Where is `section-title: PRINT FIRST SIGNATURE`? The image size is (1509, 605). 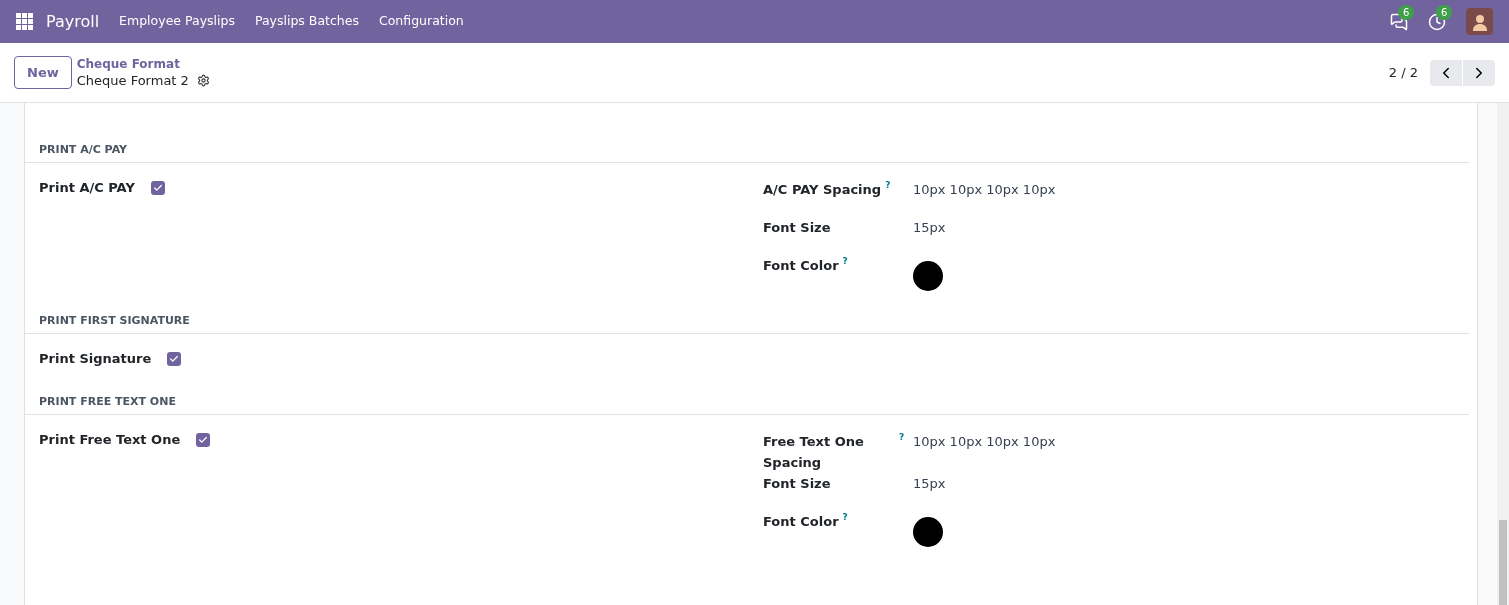 section-title: PRINT FIRST SIGNATURE is located at coordinates (114, 320).